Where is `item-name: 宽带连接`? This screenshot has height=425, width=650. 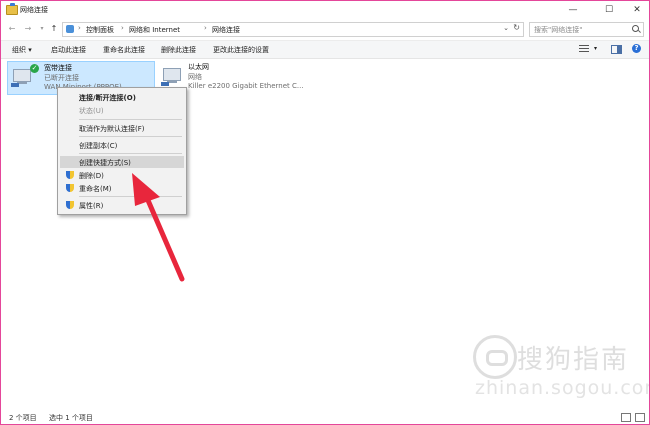 item-name: 宽带连接 is located at coordinates (58, 68).